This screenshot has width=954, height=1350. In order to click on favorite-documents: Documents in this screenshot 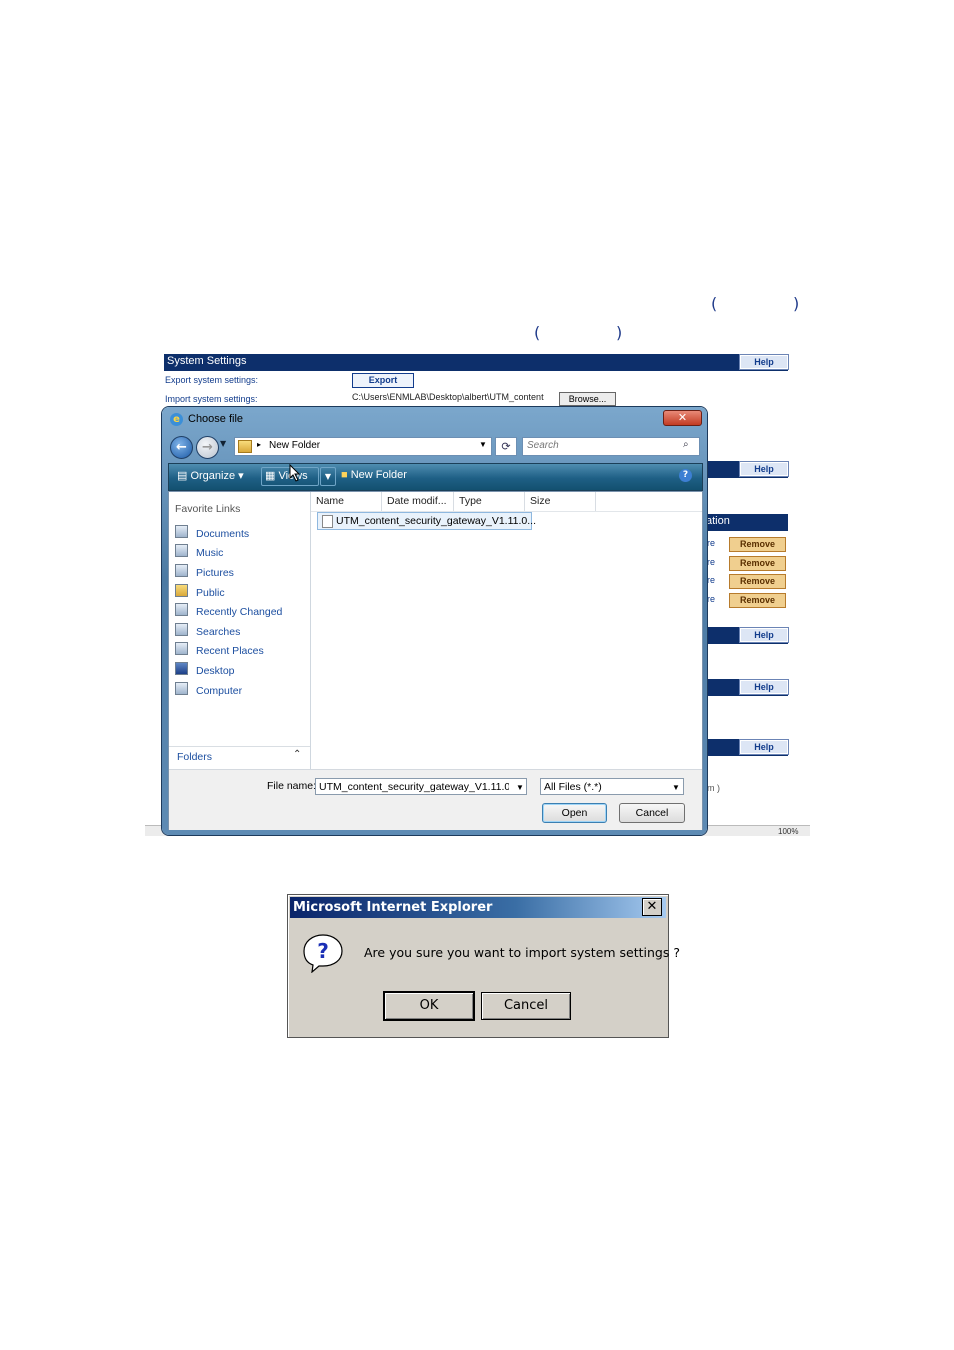, I will do `click(212, 532)`.